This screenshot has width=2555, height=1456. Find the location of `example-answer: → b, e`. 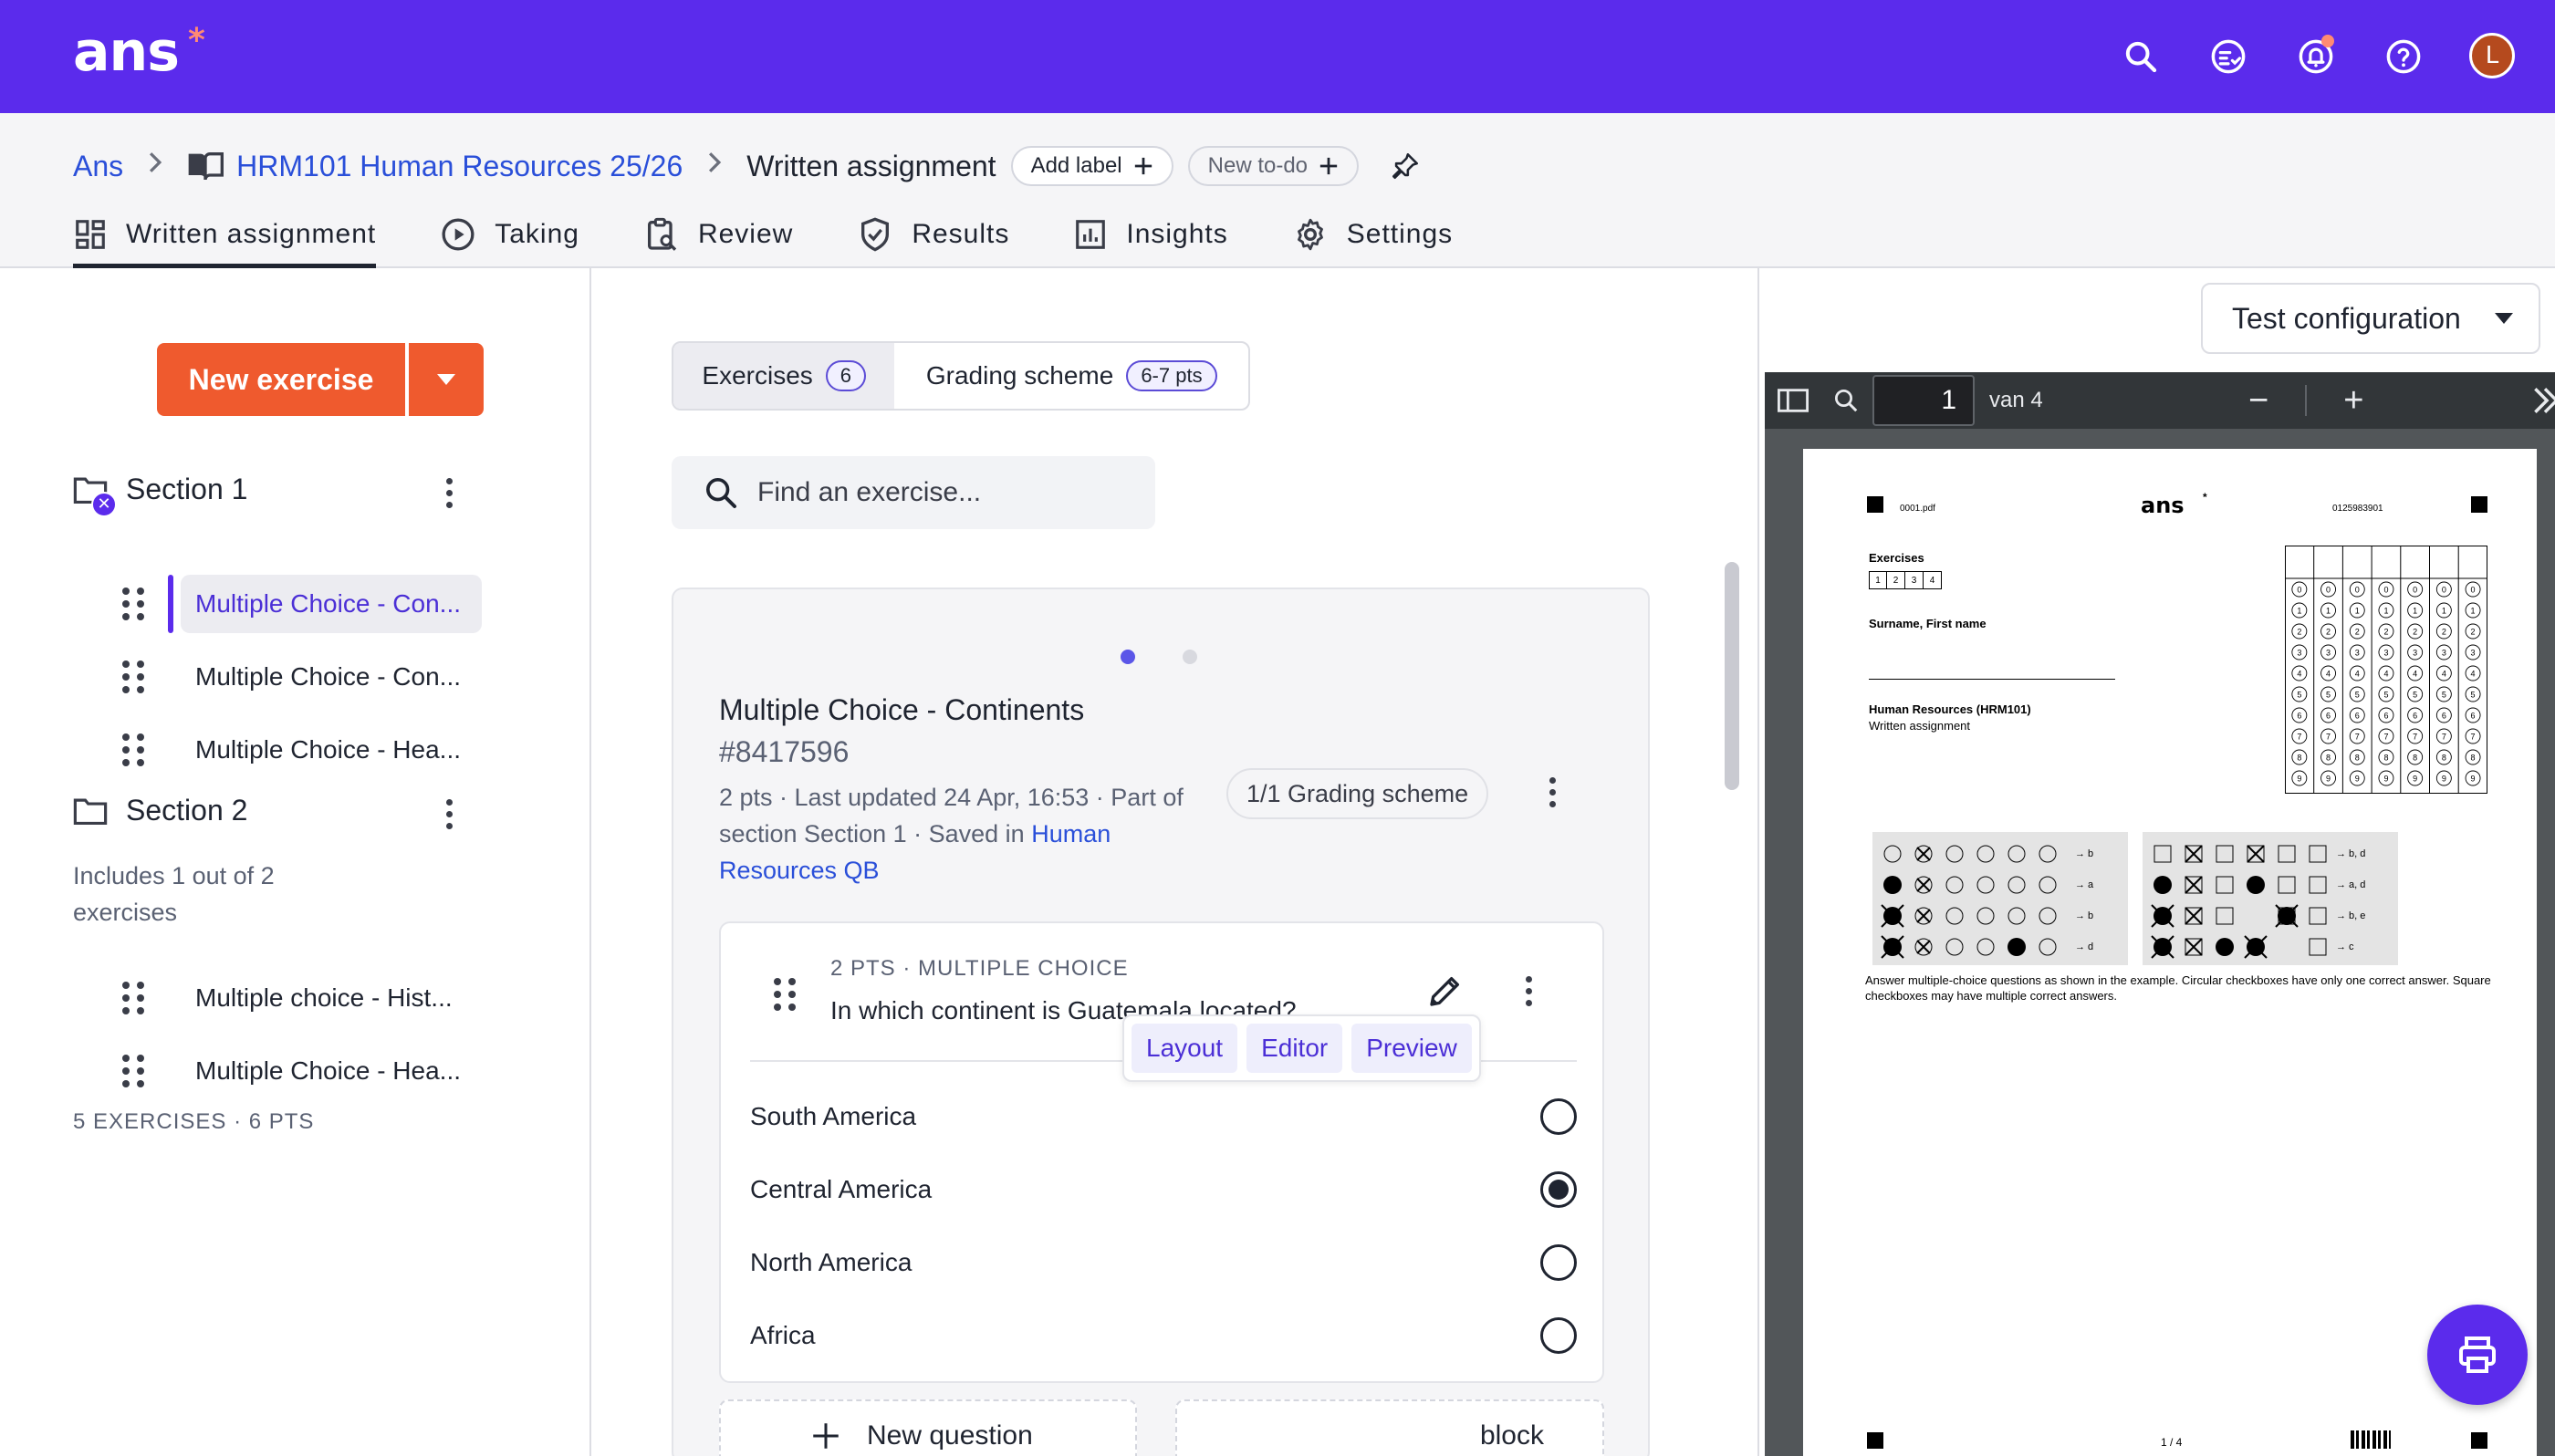

example-answer: → b, e is located at coordinates (2351, 916).